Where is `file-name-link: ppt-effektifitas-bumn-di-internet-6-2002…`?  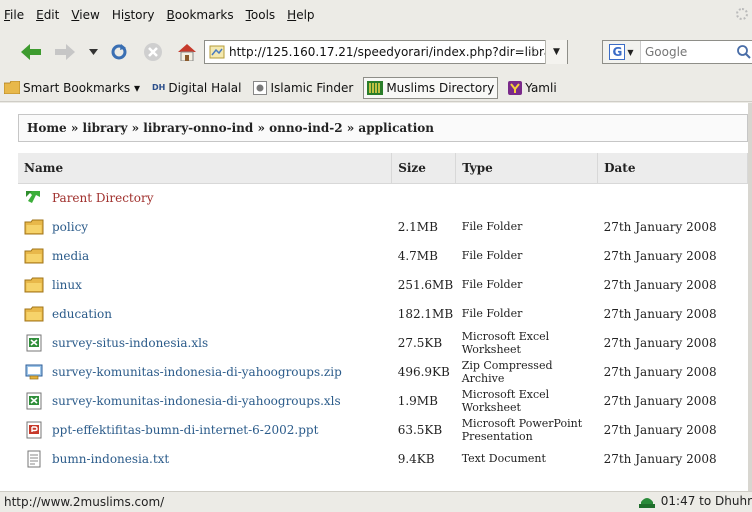 file-name-link: ppt-effektifitas-bumn-di-internet-6-2002… is located at coordinates (185, 430).